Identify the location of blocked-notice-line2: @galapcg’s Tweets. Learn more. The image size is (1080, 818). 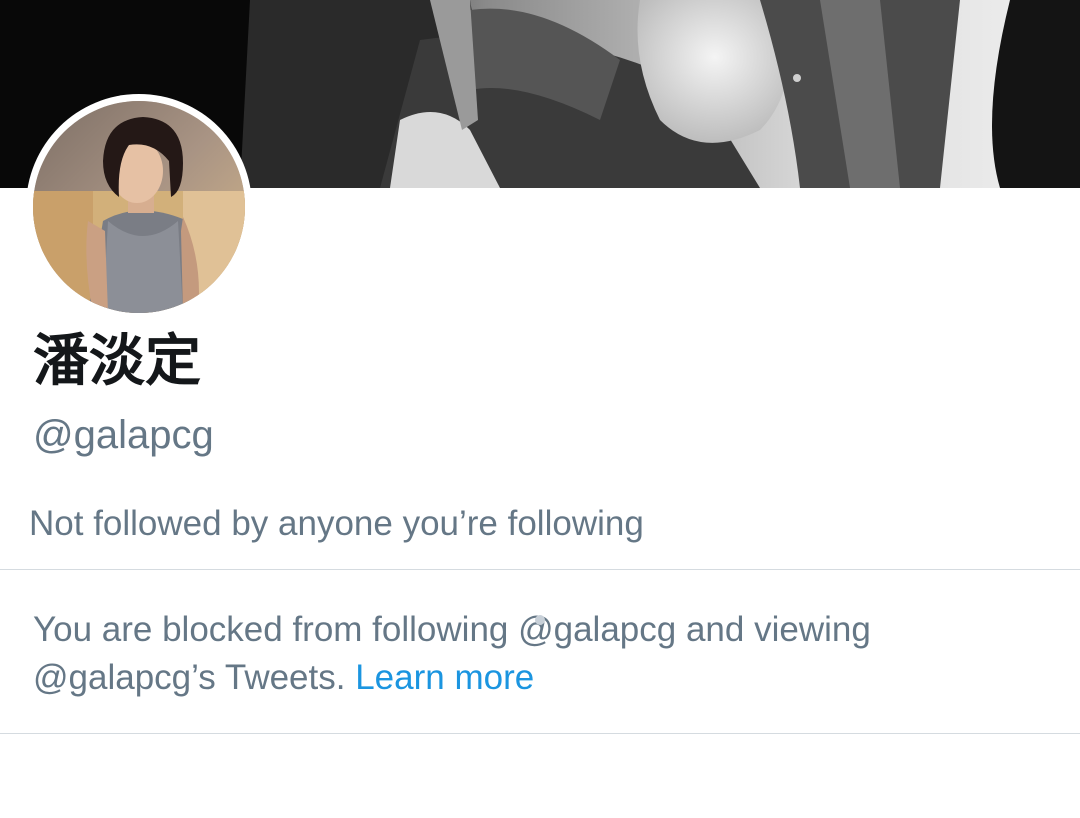
(533, 678).